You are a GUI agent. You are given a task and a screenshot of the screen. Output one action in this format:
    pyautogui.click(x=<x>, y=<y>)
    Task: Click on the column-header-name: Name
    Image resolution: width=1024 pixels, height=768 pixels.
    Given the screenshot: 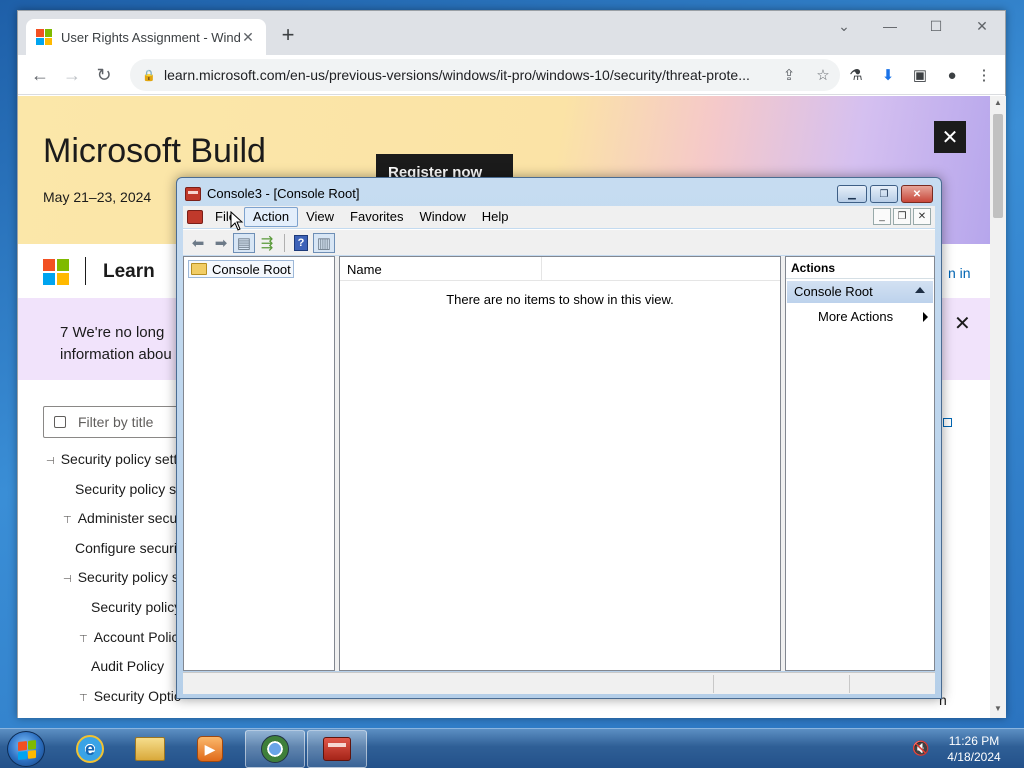 What is the action you would take?
    pyautogui.click(x=441, y=269)
    